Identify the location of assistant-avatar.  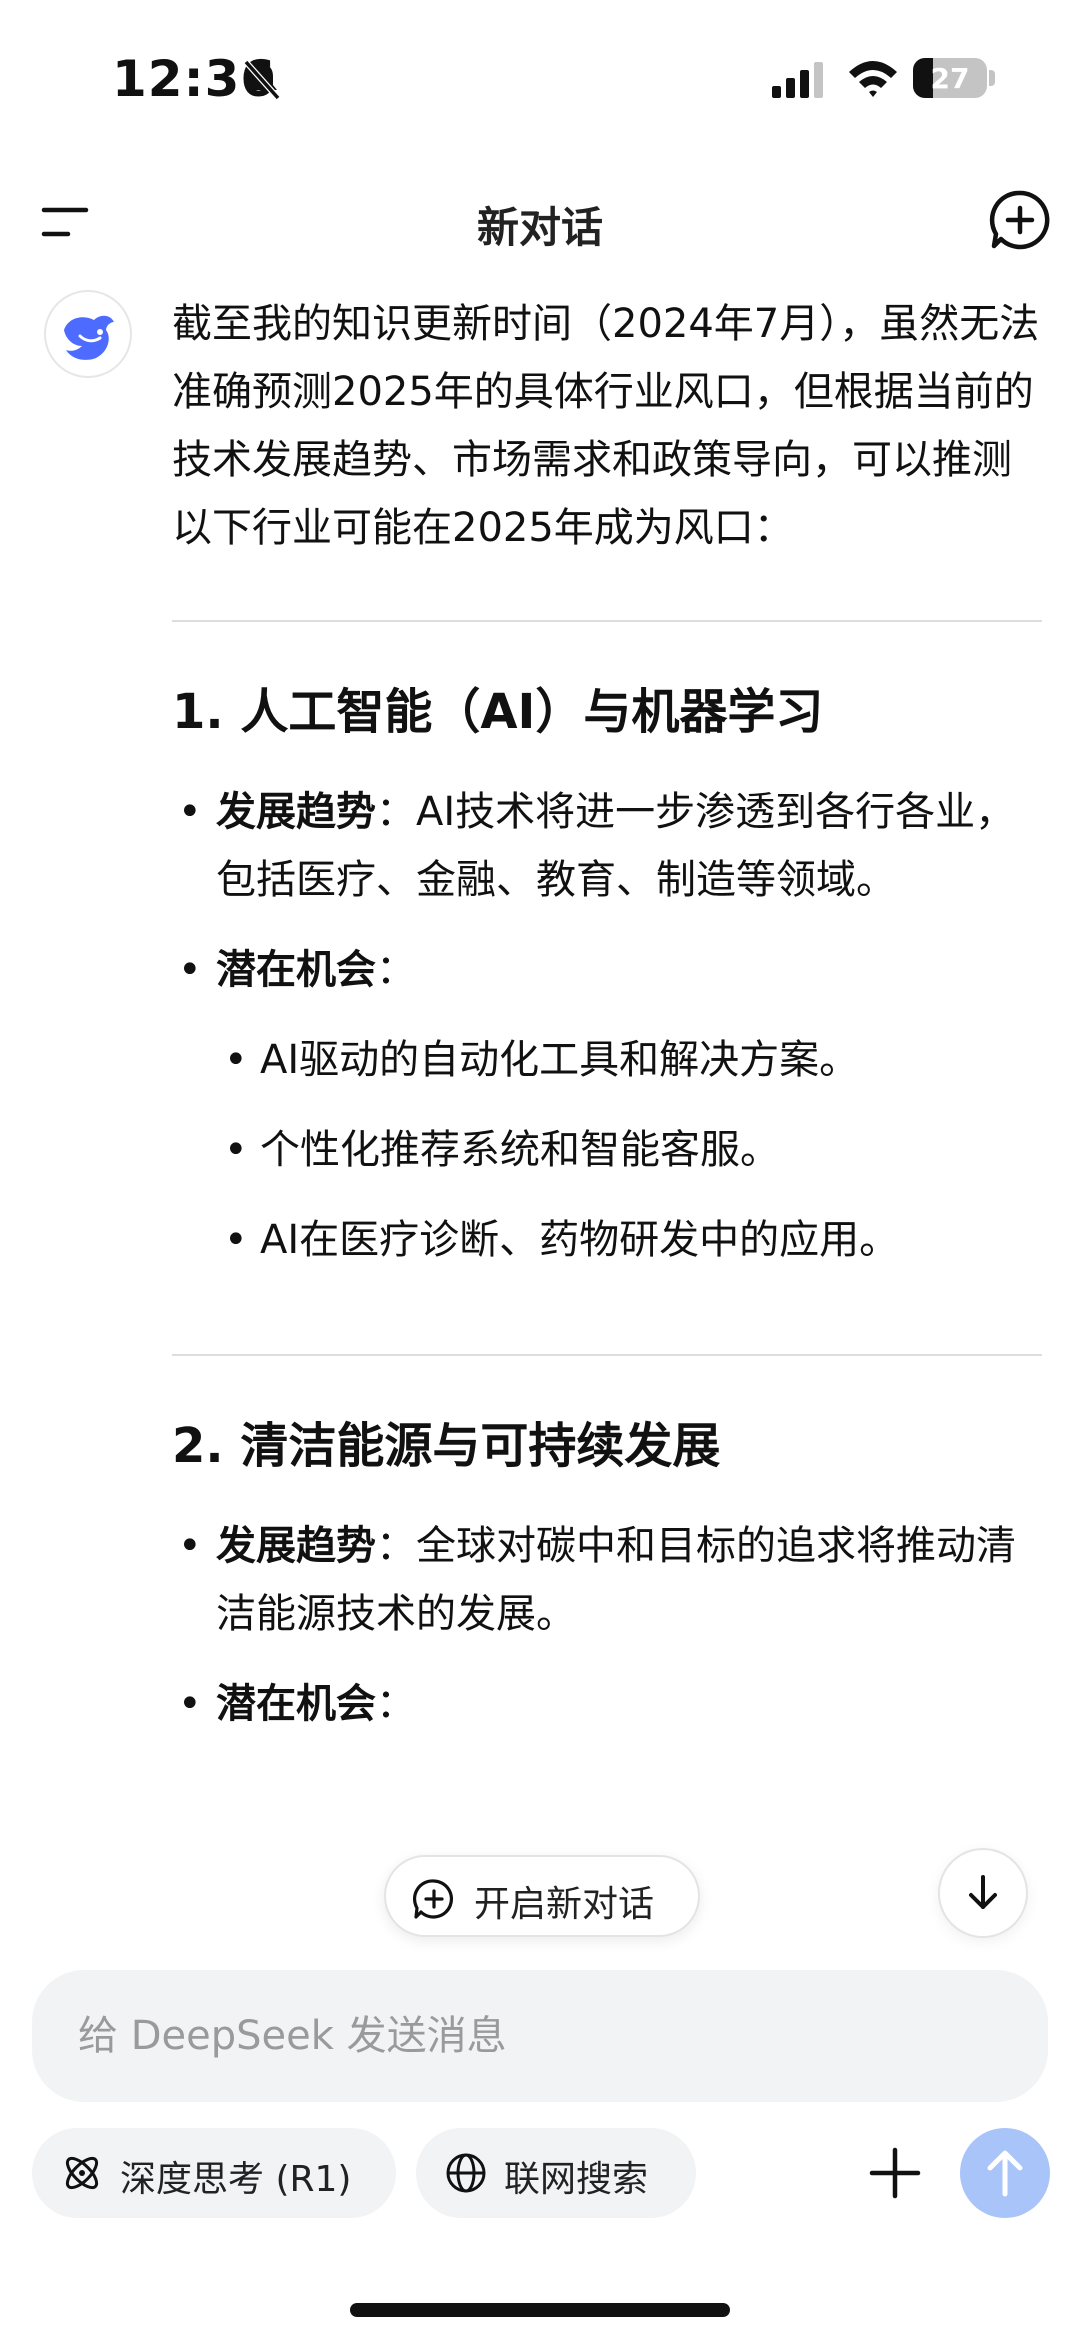
(88, 334).